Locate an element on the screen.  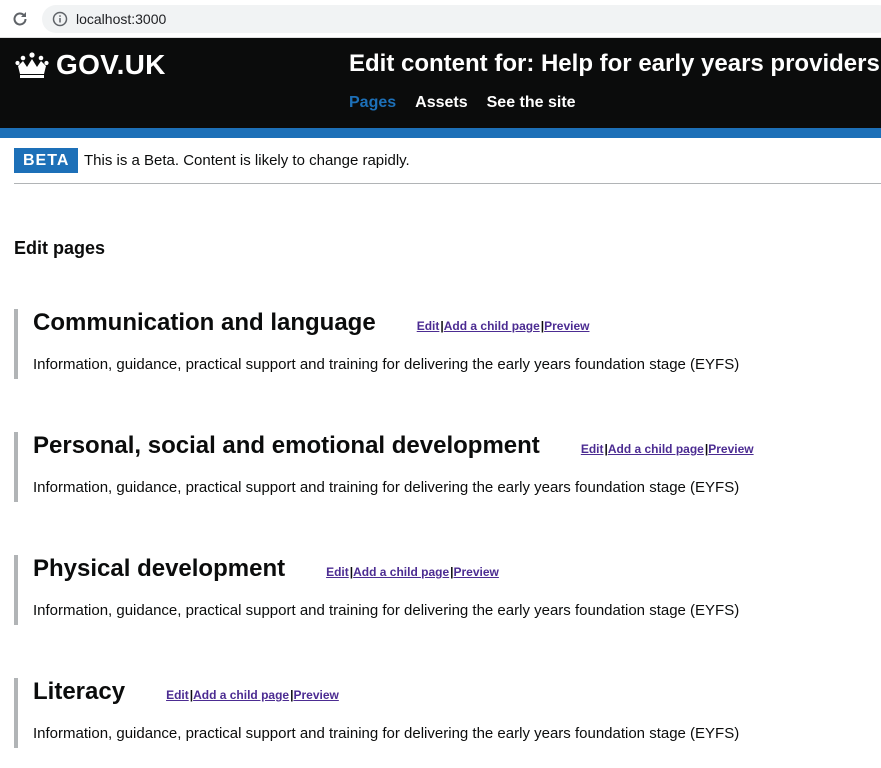
reload-icon is located at coordinates (20, 19).